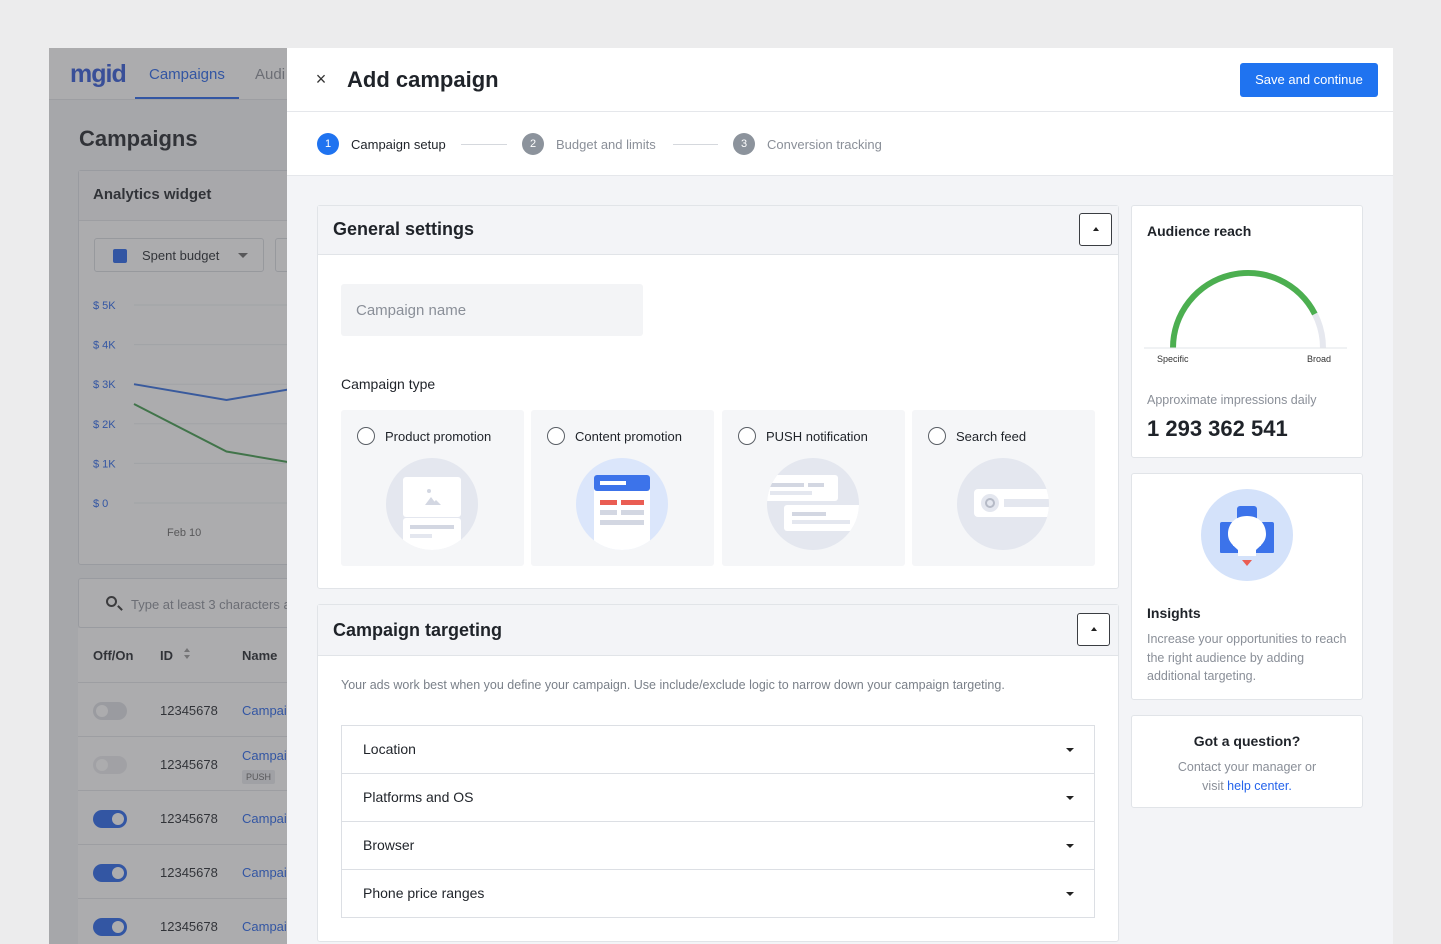 The height and width of the screenshot is (944, 1441). Describe the element at coordinates (813, 504) in the screenshot. I see `push-notification-icon` at that location.